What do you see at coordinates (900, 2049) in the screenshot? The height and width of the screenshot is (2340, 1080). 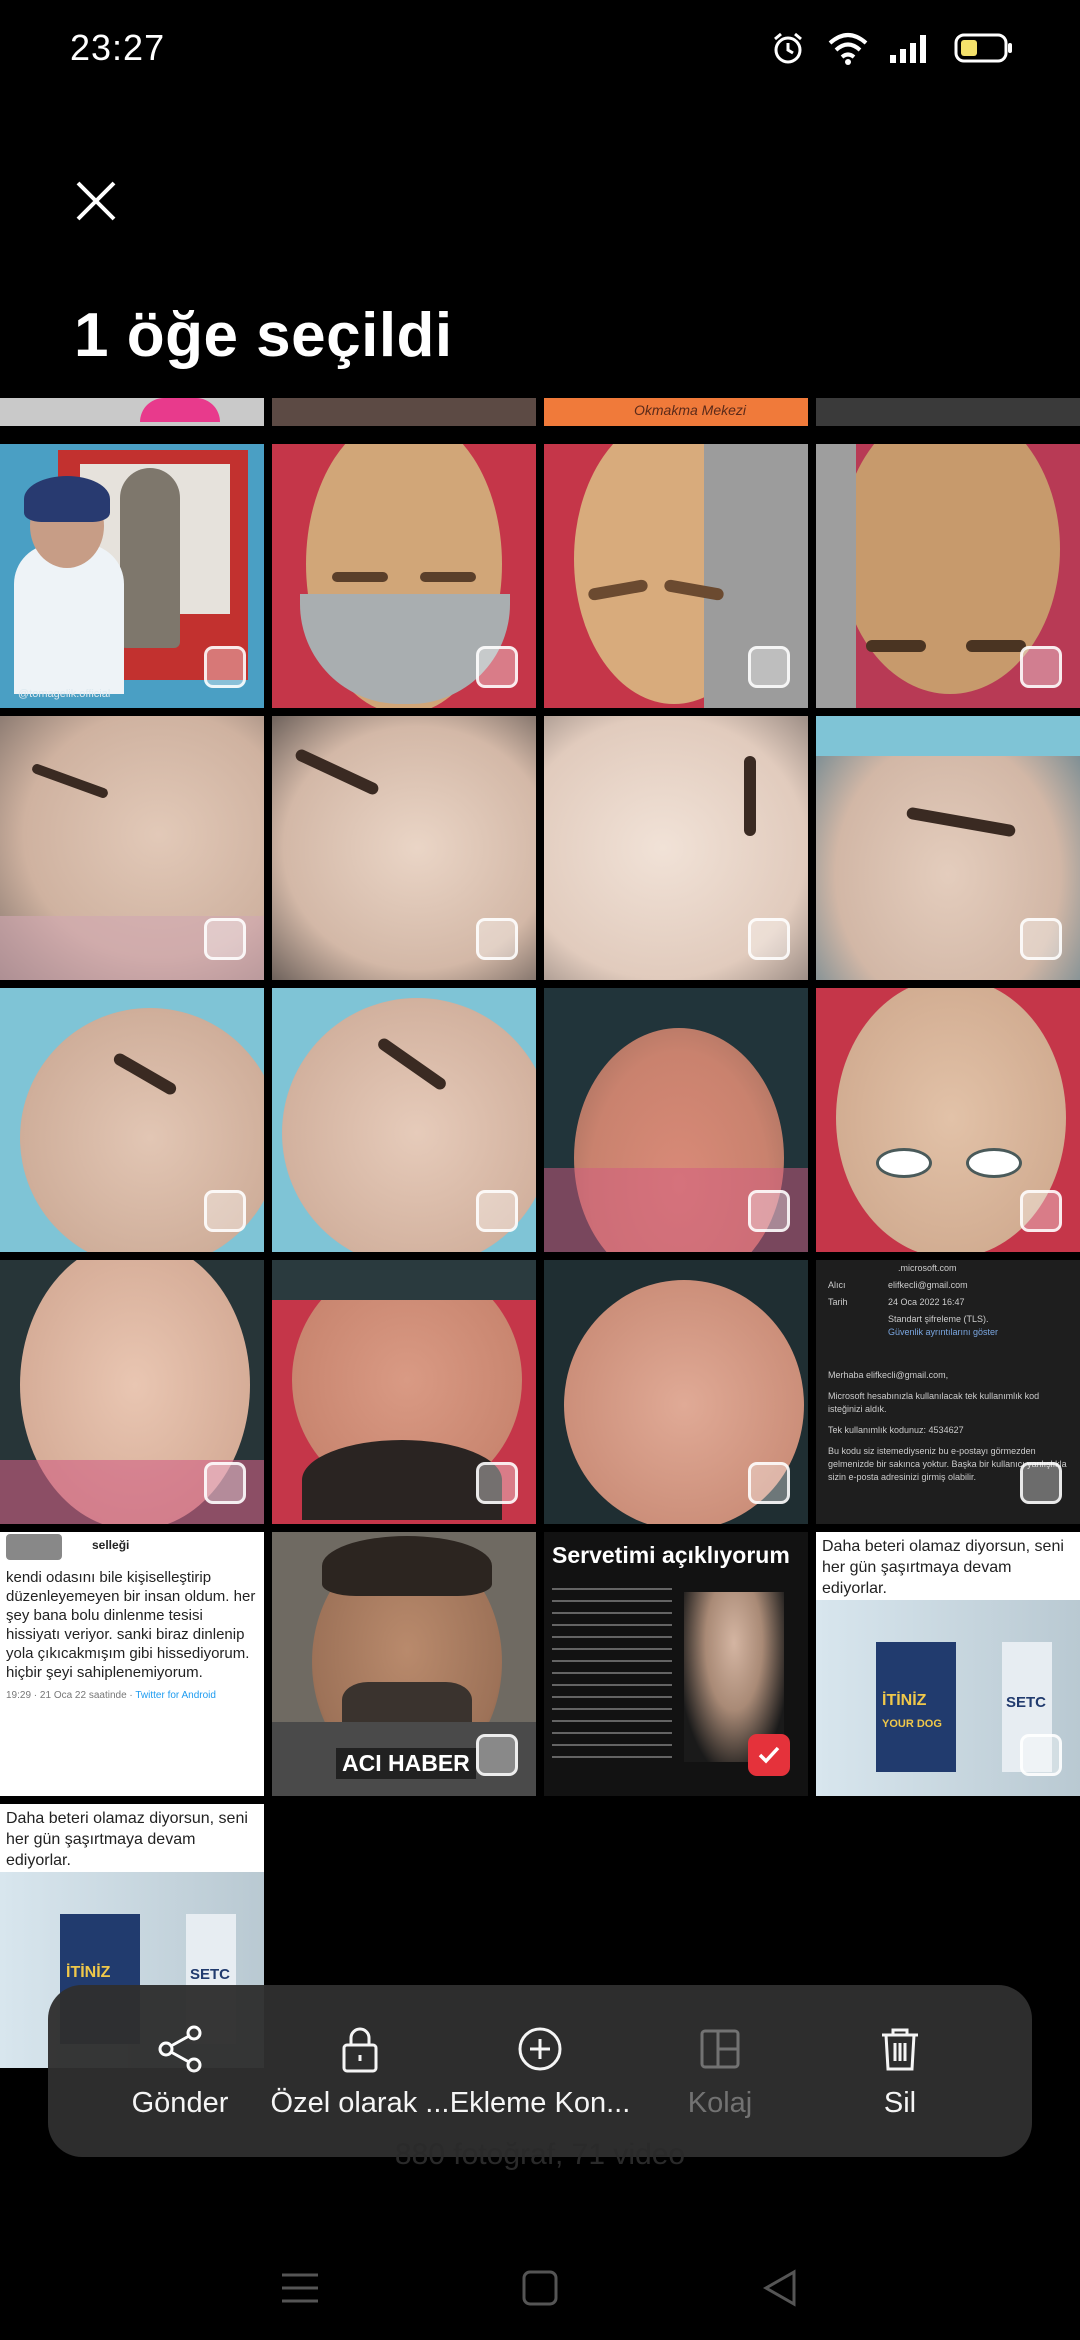 I see `trash-icon` at bounding box center [900, 2049].